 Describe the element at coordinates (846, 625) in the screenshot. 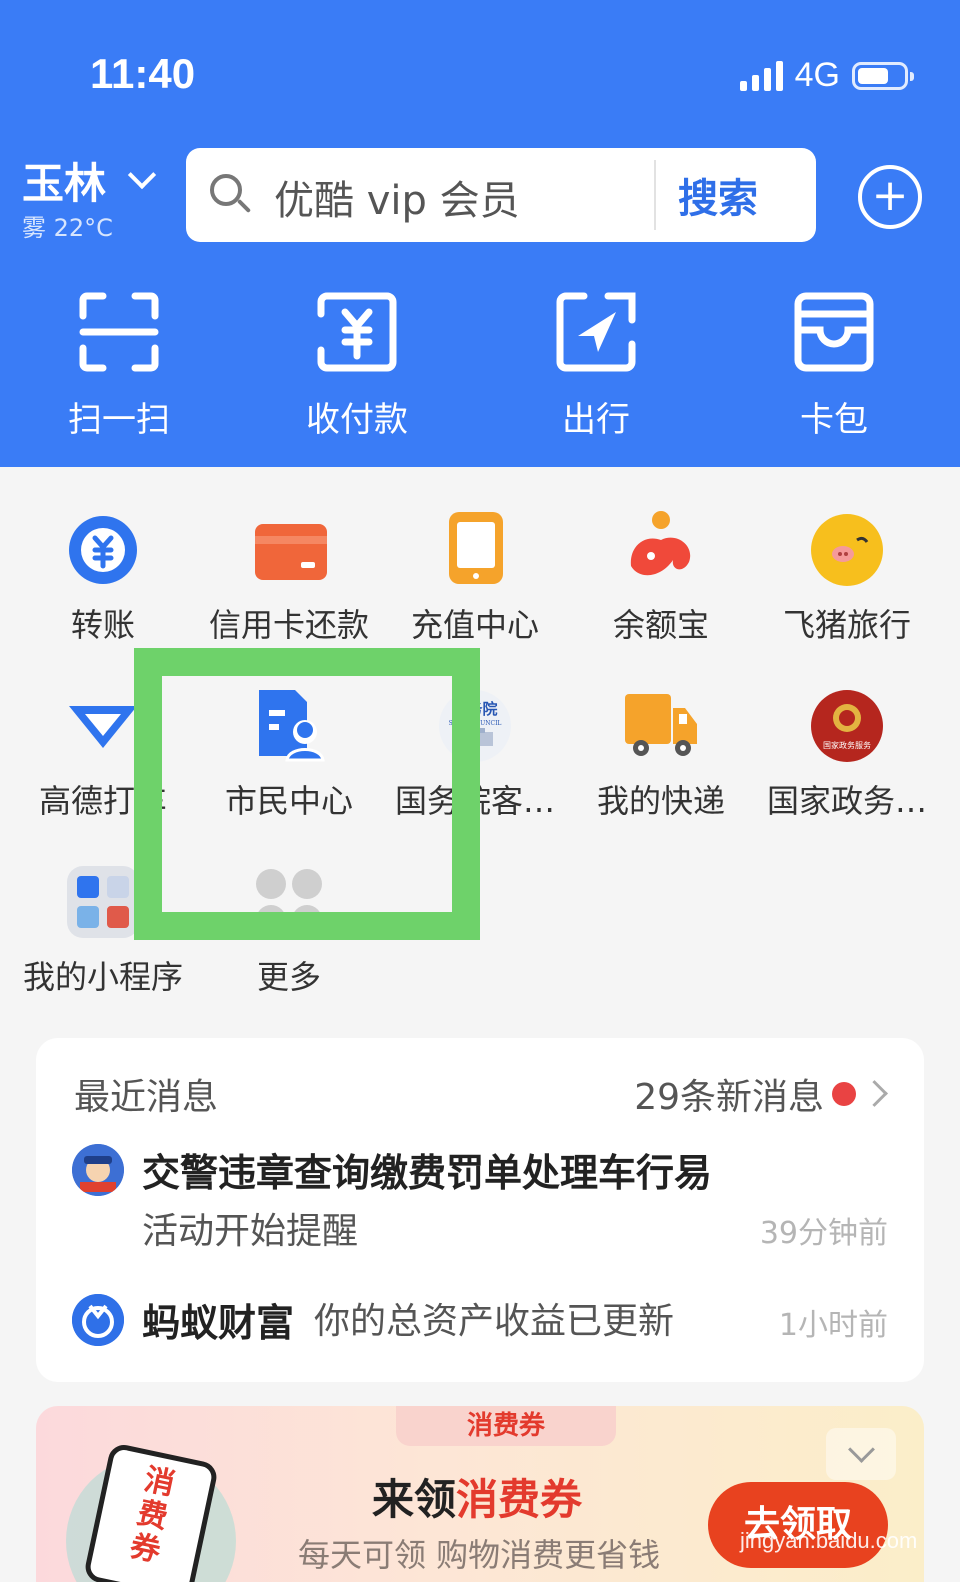

I see `grid-label: 飞猪旅行` at that location.